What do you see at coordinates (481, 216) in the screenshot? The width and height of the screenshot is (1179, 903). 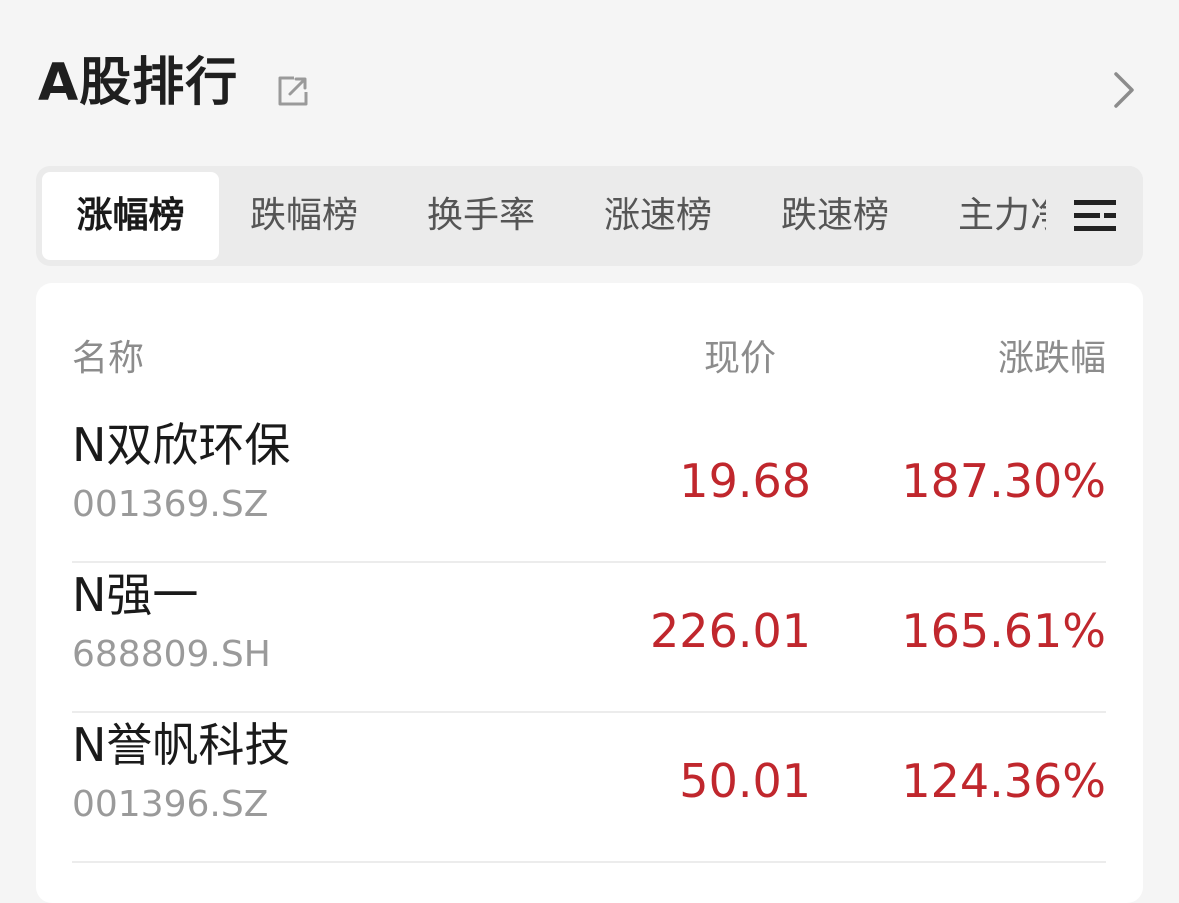 I see `tab-turnover: 换手率` at bounding box center [481, 216].